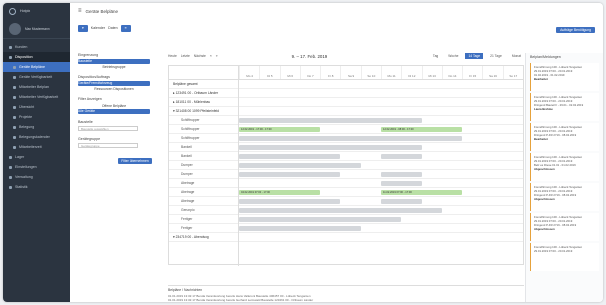  Describe the element at coordinates (185, 56) in the screenshot. I see `previous-button: Letzte` at that location.